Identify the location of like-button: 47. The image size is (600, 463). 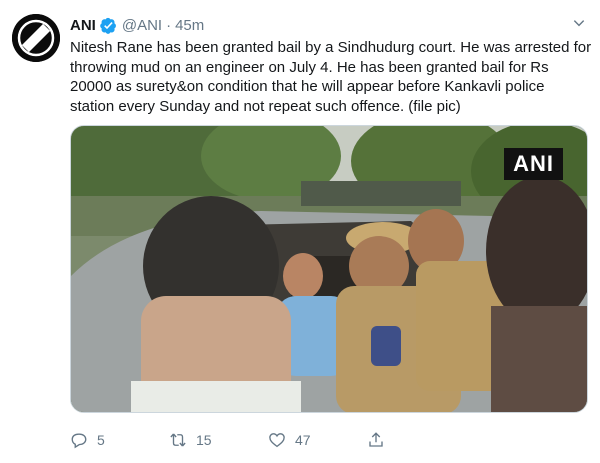
(289, 440).